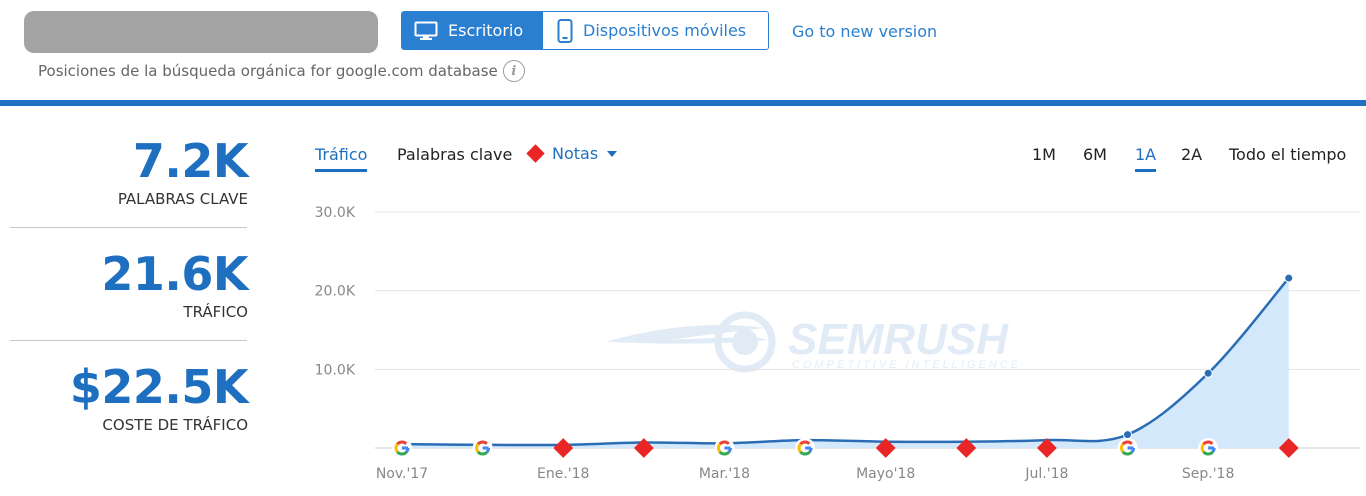  I want to click on new-version-link: Go to new version, so click(864, 31).